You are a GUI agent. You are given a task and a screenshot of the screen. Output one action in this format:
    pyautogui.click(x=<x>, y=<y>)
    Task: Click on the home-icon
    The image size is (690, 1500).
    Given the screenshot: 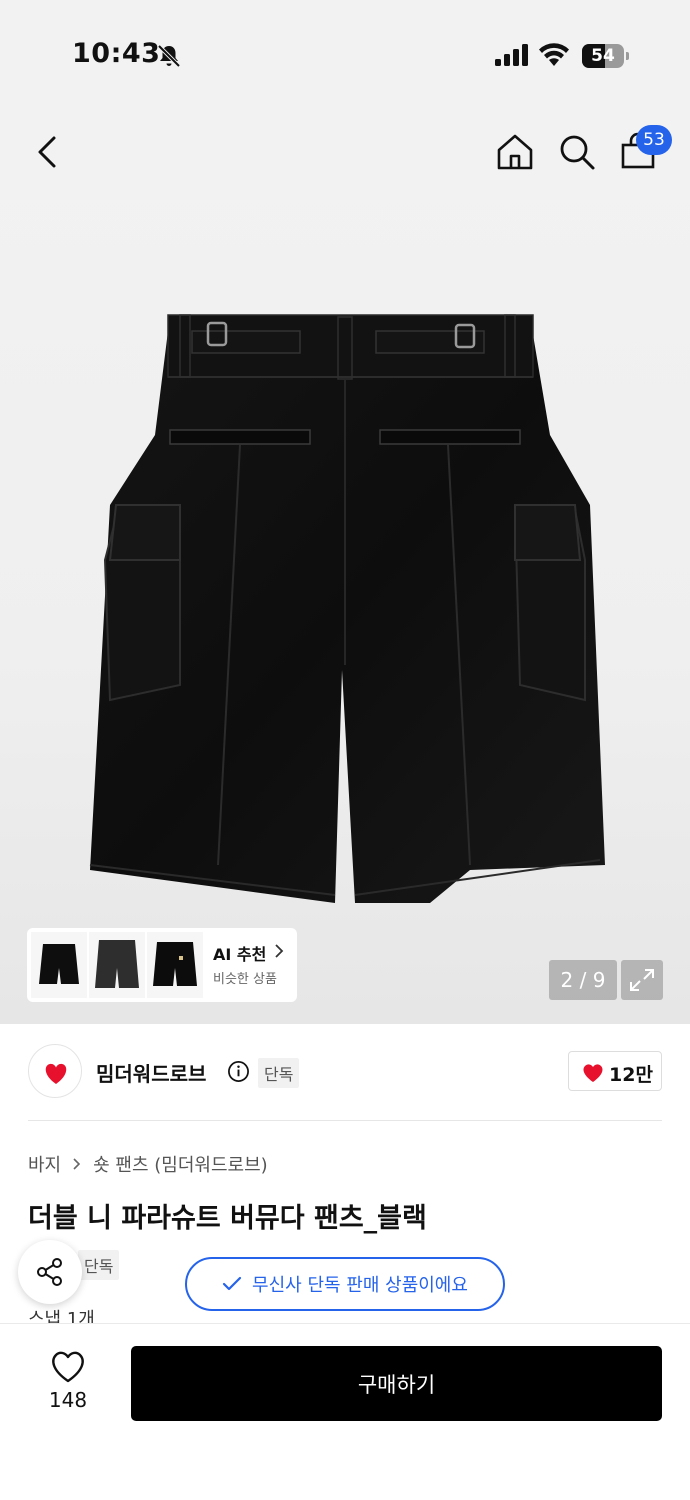 What is the action you would take?
    pyautogui.click(x=515, y=152)
    